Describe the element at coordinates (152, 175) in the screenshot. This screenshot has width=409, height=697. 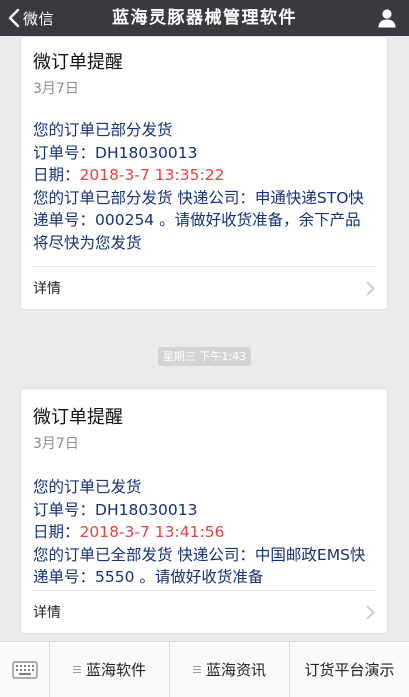
I see `order-datetime: 2018-3-7 13:35:22` at that location.